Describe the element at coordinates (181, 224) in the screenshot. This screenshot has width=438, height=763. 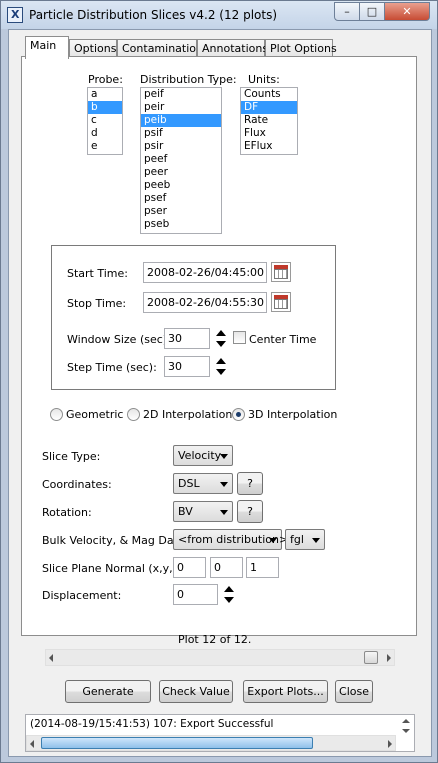
I see `dist-item: pseb` at that location.